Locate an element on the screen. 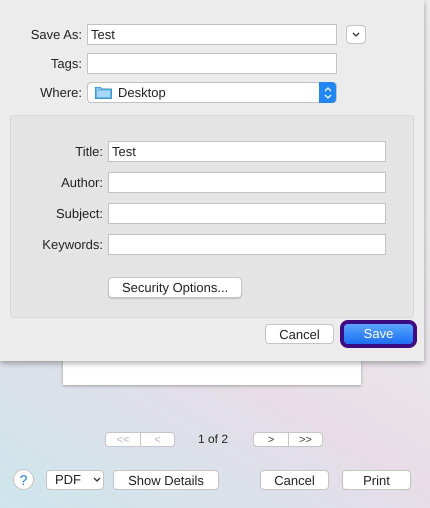 Image resolution: width=430 pixels, height=508 pixels. folder-icon is located at coordinates (103, 92).